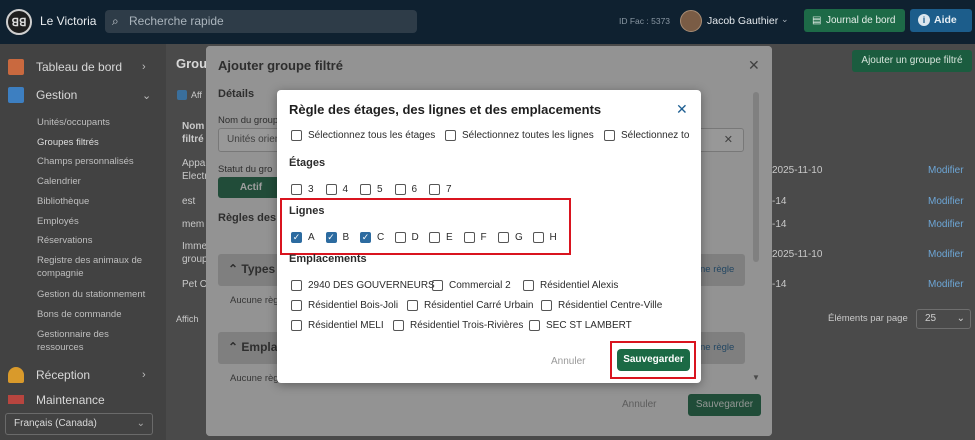 Image resolution: width=975 pixels, height=440 pixels. I want to click on sidebar-item-gestion: Gestion ⌄, so click(79, 95).